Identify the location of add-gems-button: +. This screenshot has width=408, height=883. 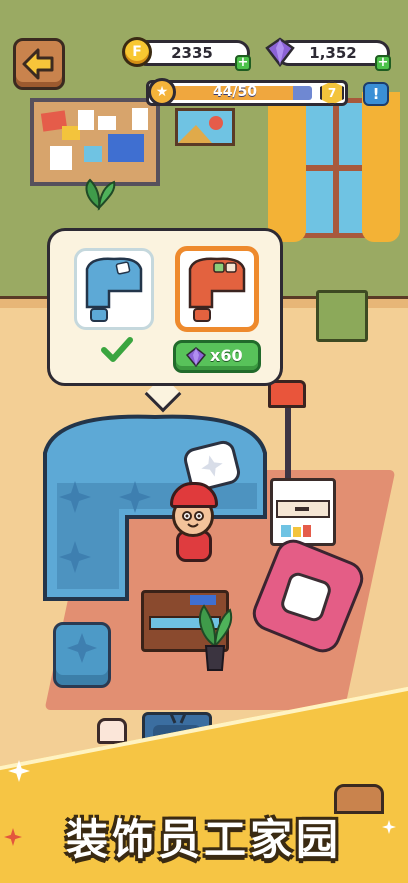
(383, 63).